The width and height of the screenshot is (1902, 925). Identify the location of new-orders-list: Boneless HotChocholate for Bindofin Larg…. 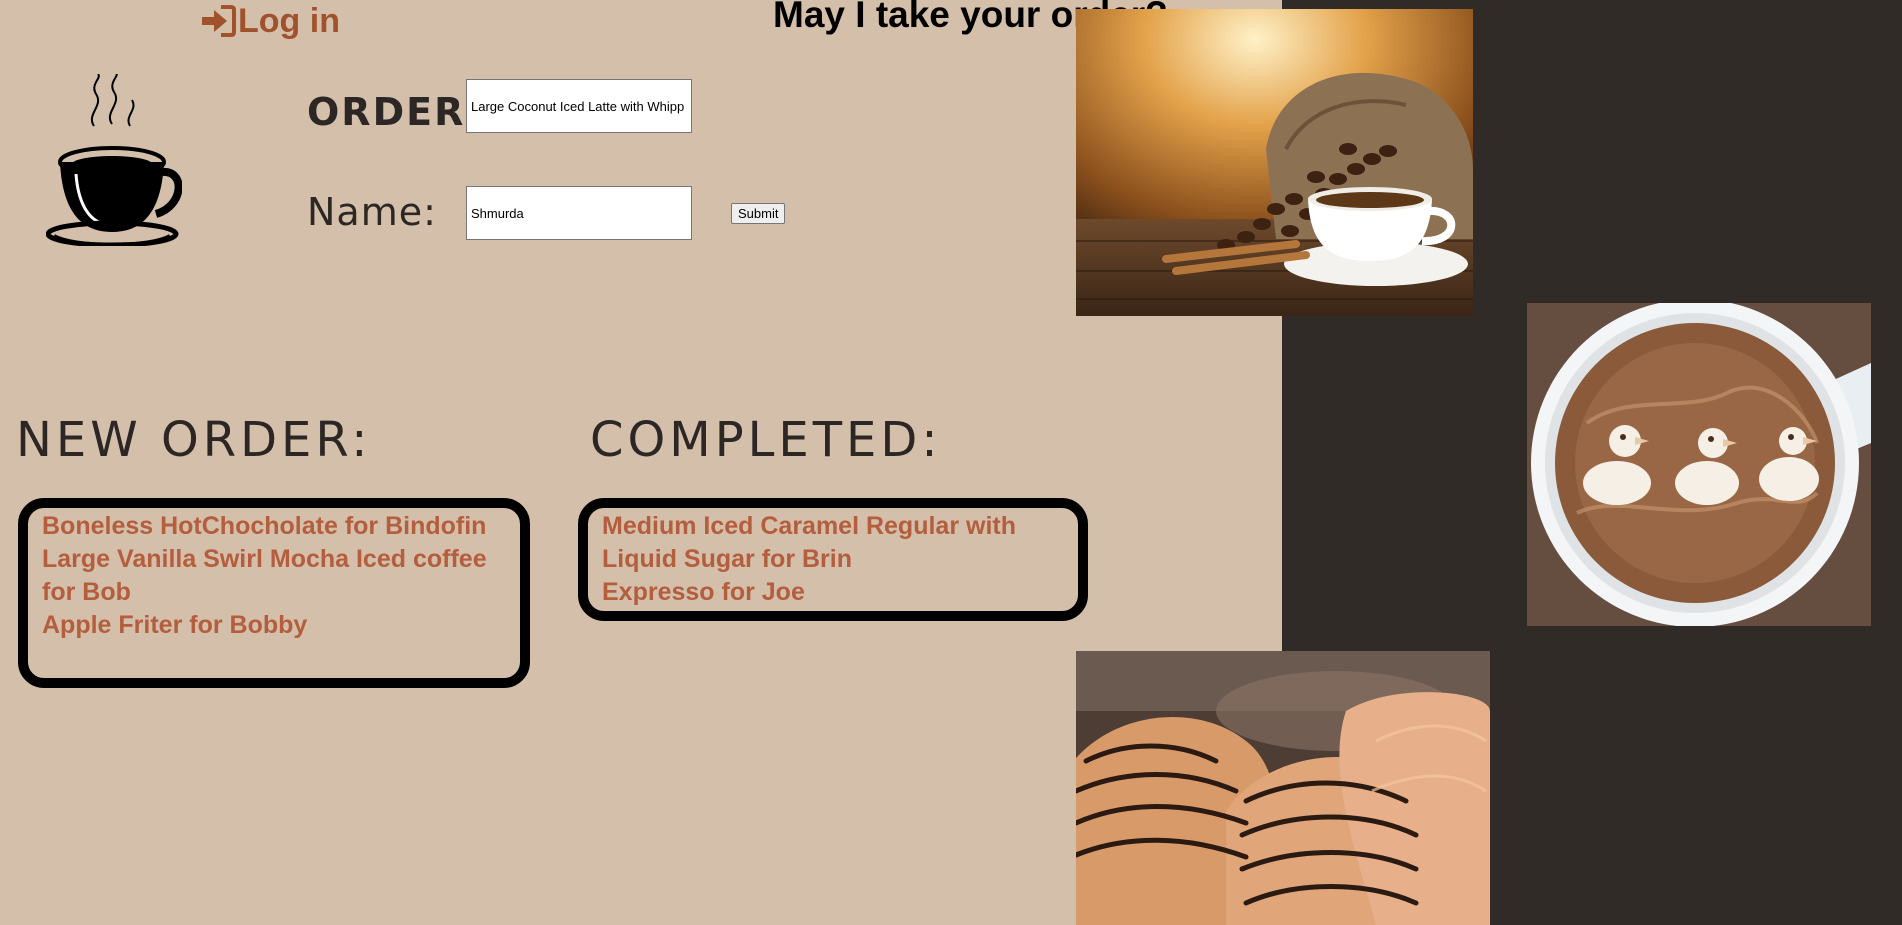
(274, 593).